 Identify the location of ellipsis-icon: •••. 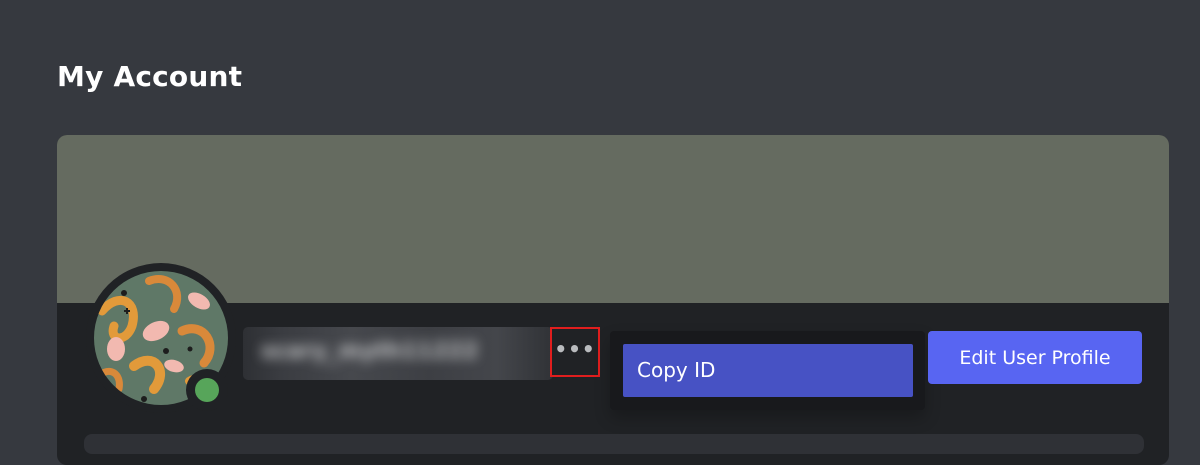
(575, 349).